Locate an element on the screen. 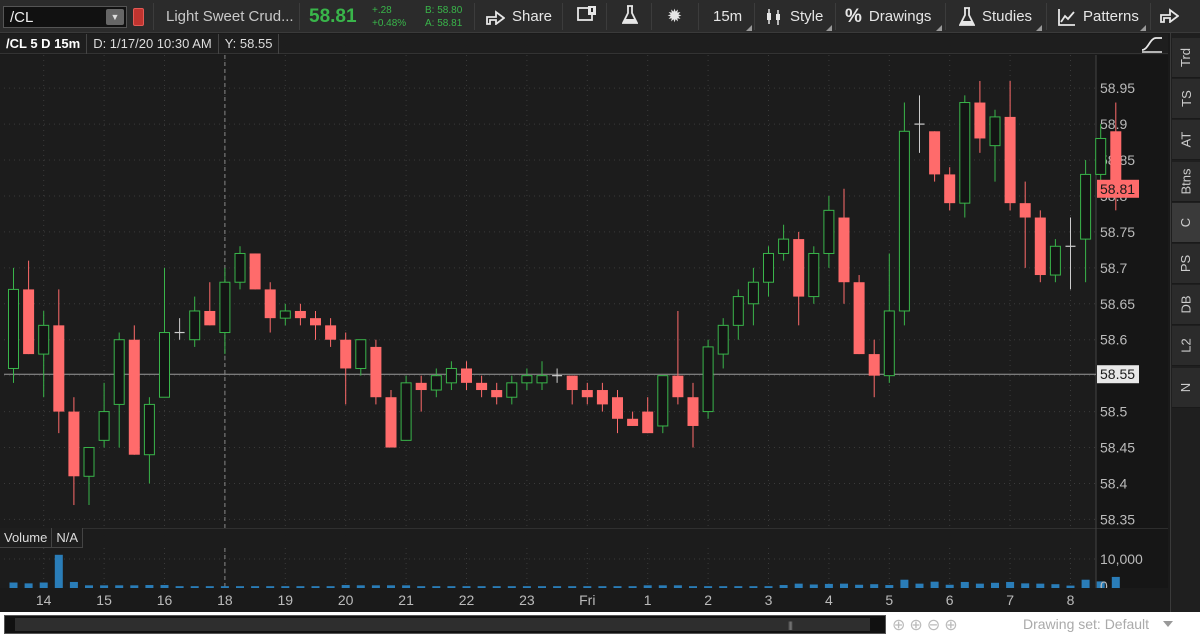 The height and width of the screenshot is (637, 1200). share-chart-button is located at coordinates (1170, 16).